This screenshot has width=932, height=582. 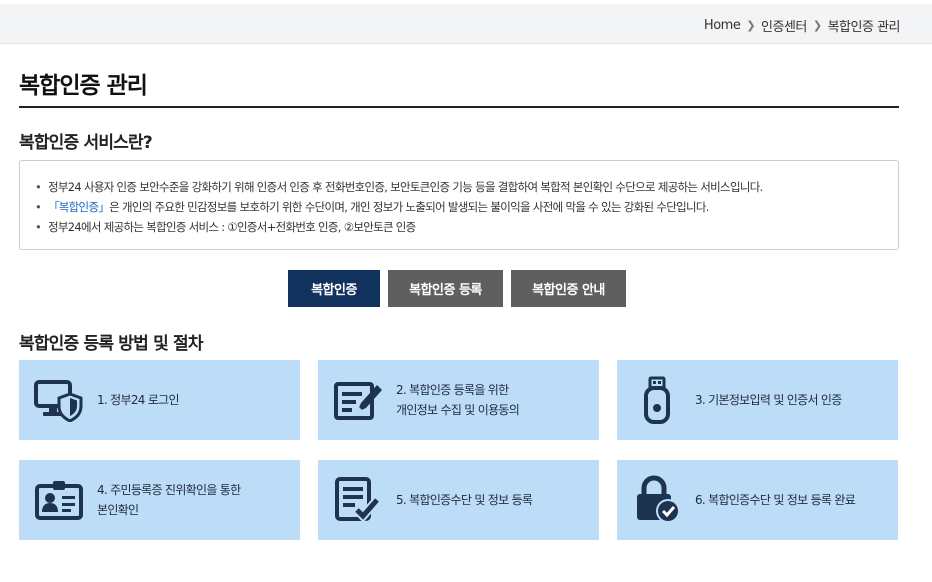 I want to click on step-3-text: 3. 기본정보입력 및 인증서 인증, so click(x=768, y=400).